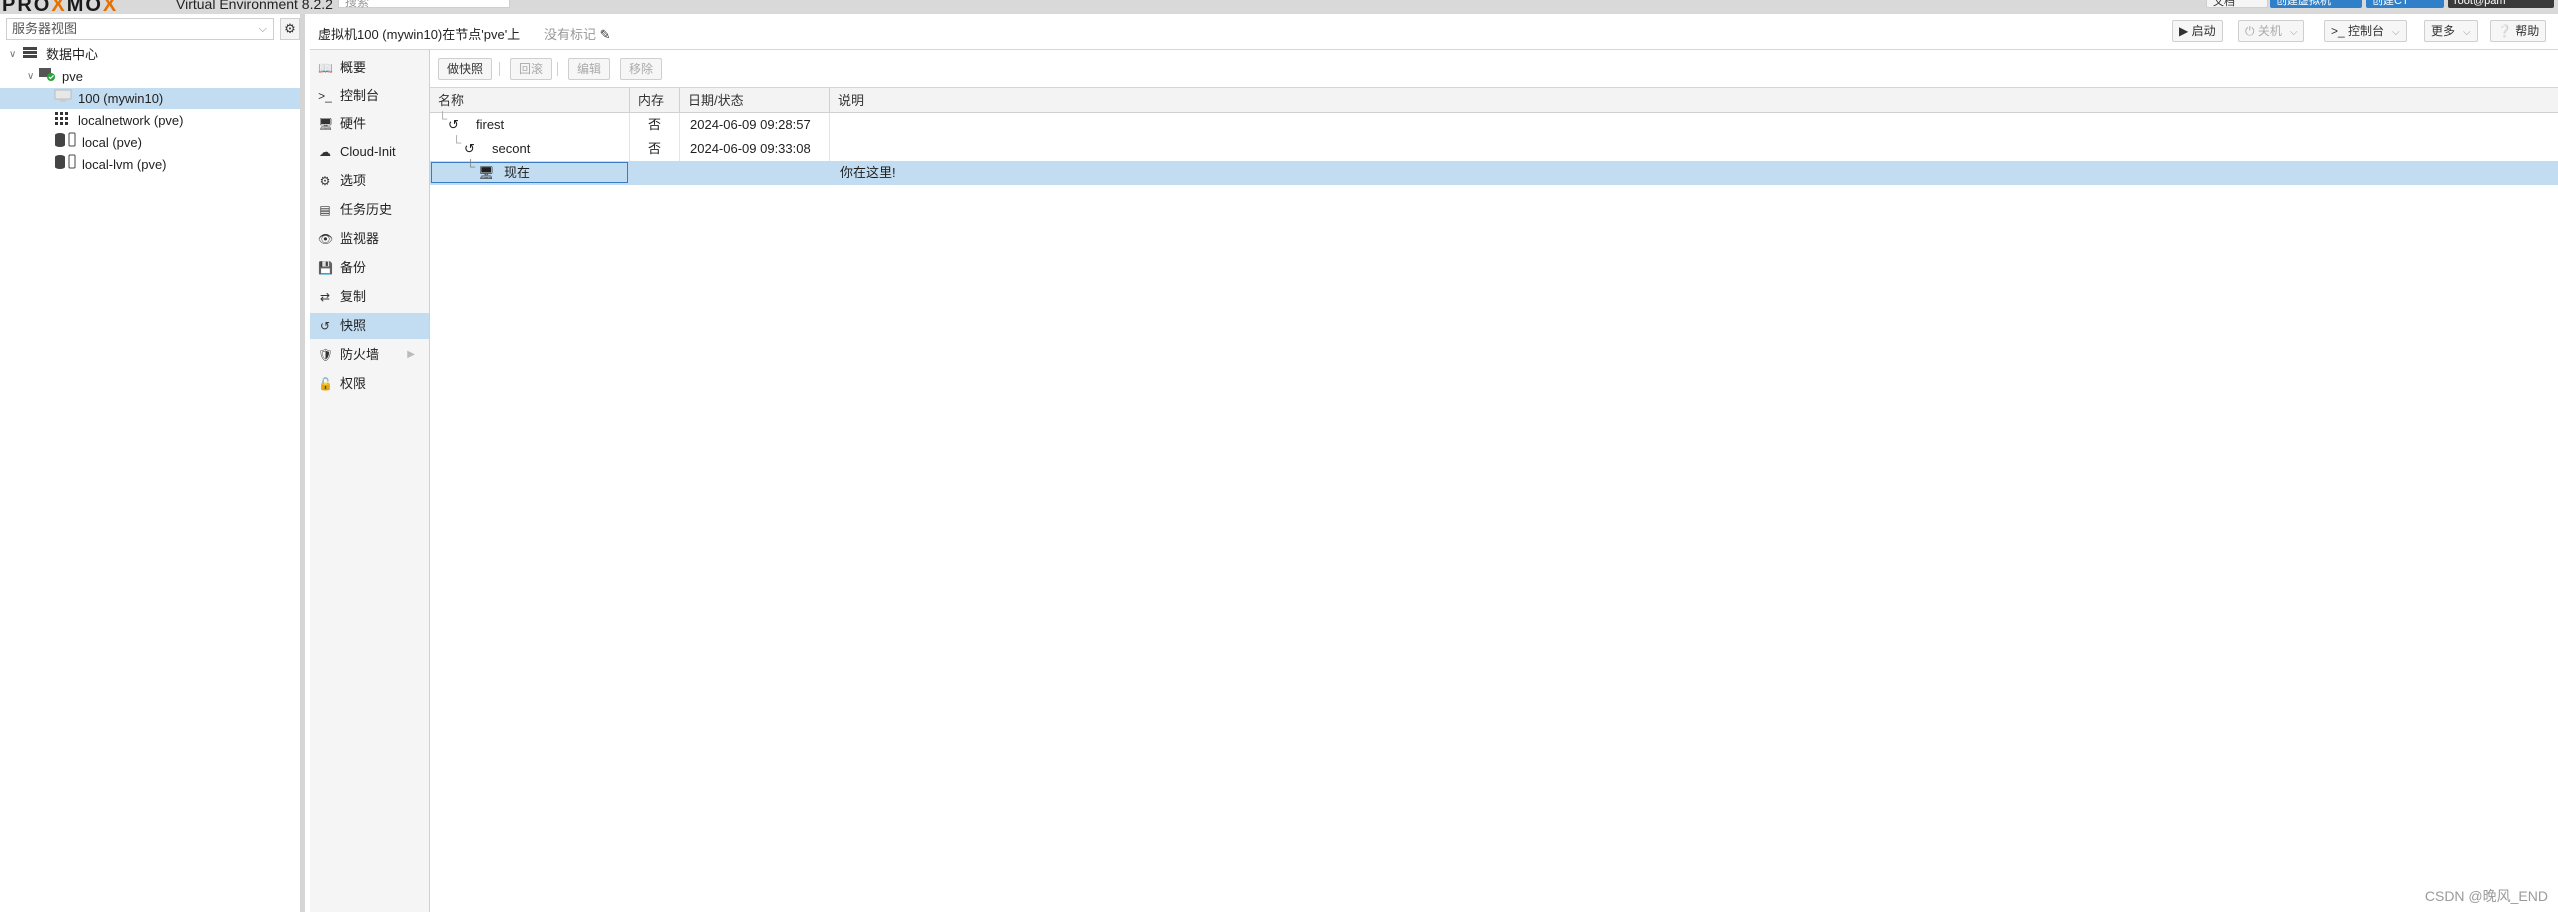  Describe the element at coordinates (369, 68) in the screenshot. I see `nav-summary: 📖 概要` at that location.